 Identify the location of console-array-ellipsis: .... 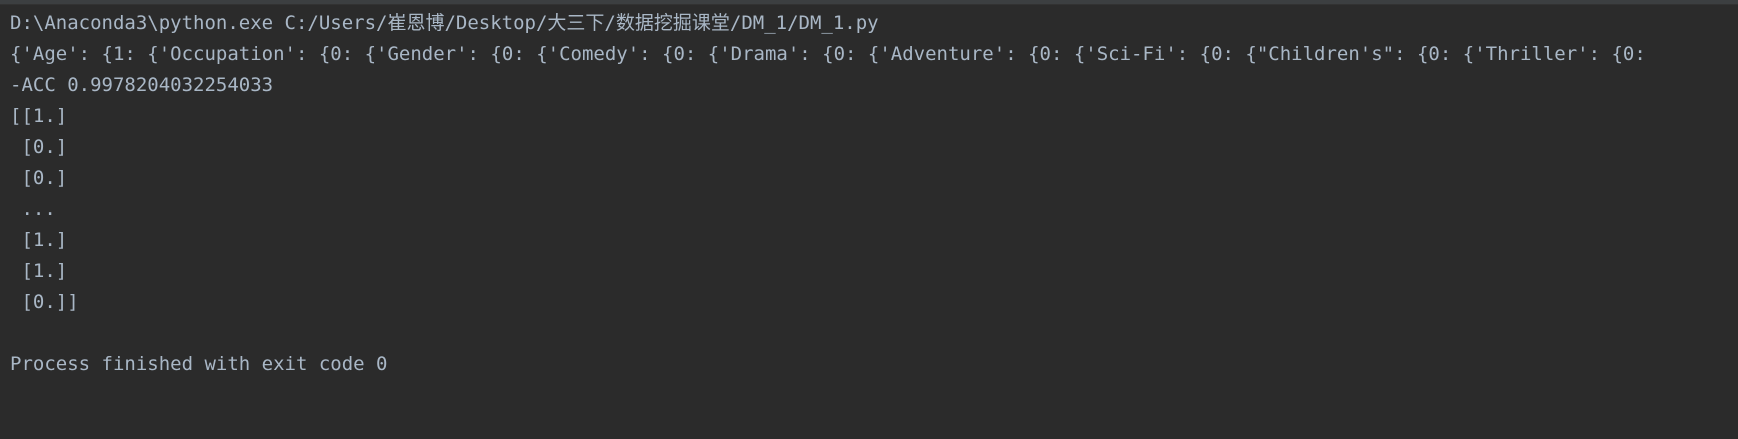
(33, 209).